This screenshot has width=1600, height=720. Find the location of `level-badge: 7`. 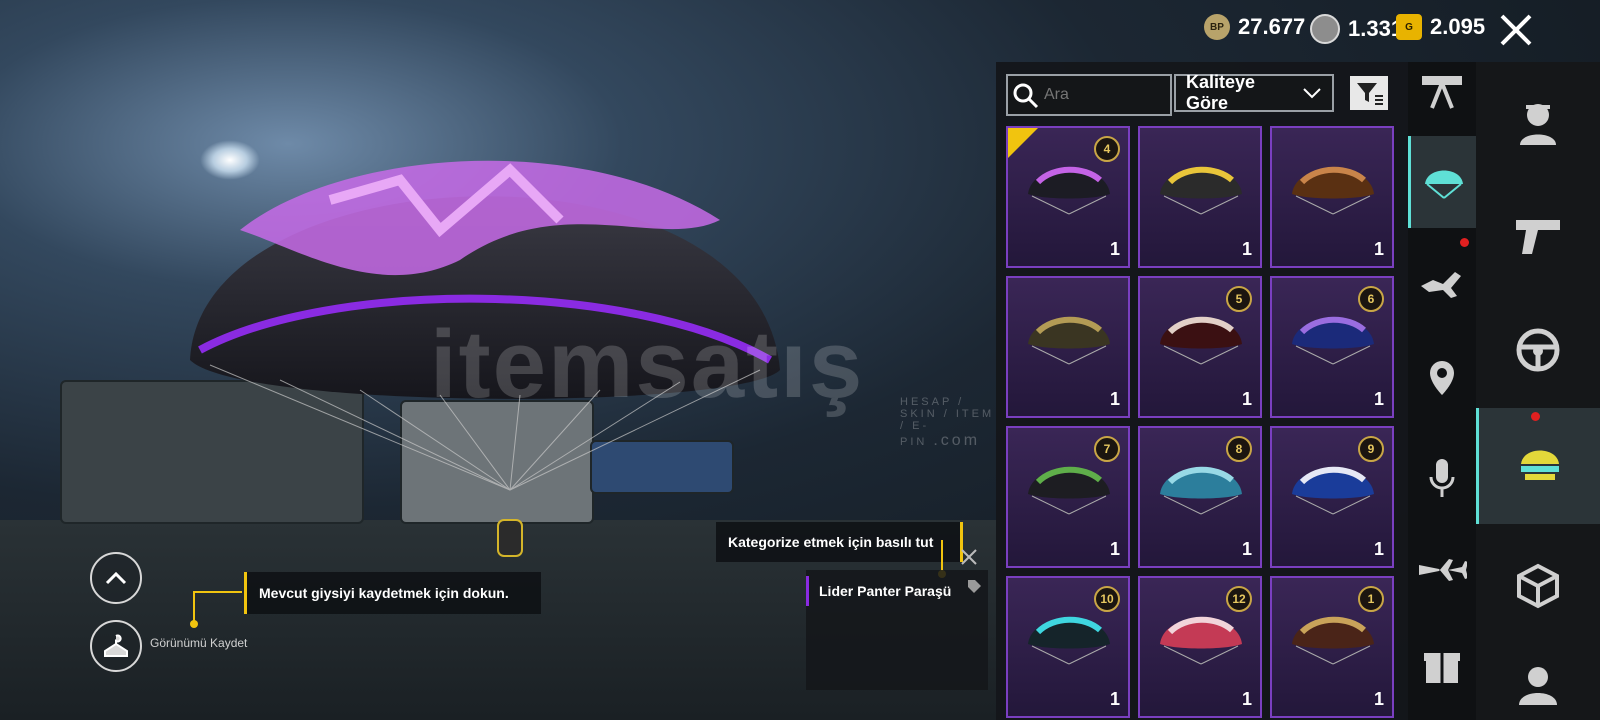

level-badge: 7 is located at coordinates (1107, 449).